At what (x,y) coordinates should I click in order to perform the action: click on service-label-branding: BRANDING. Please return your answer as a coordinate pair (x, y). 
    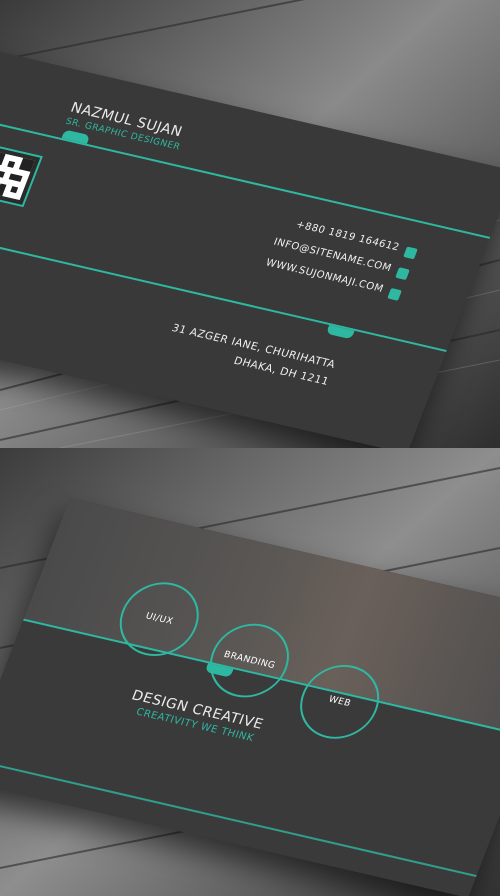
    Looking at the image, I should click on (249, 660).